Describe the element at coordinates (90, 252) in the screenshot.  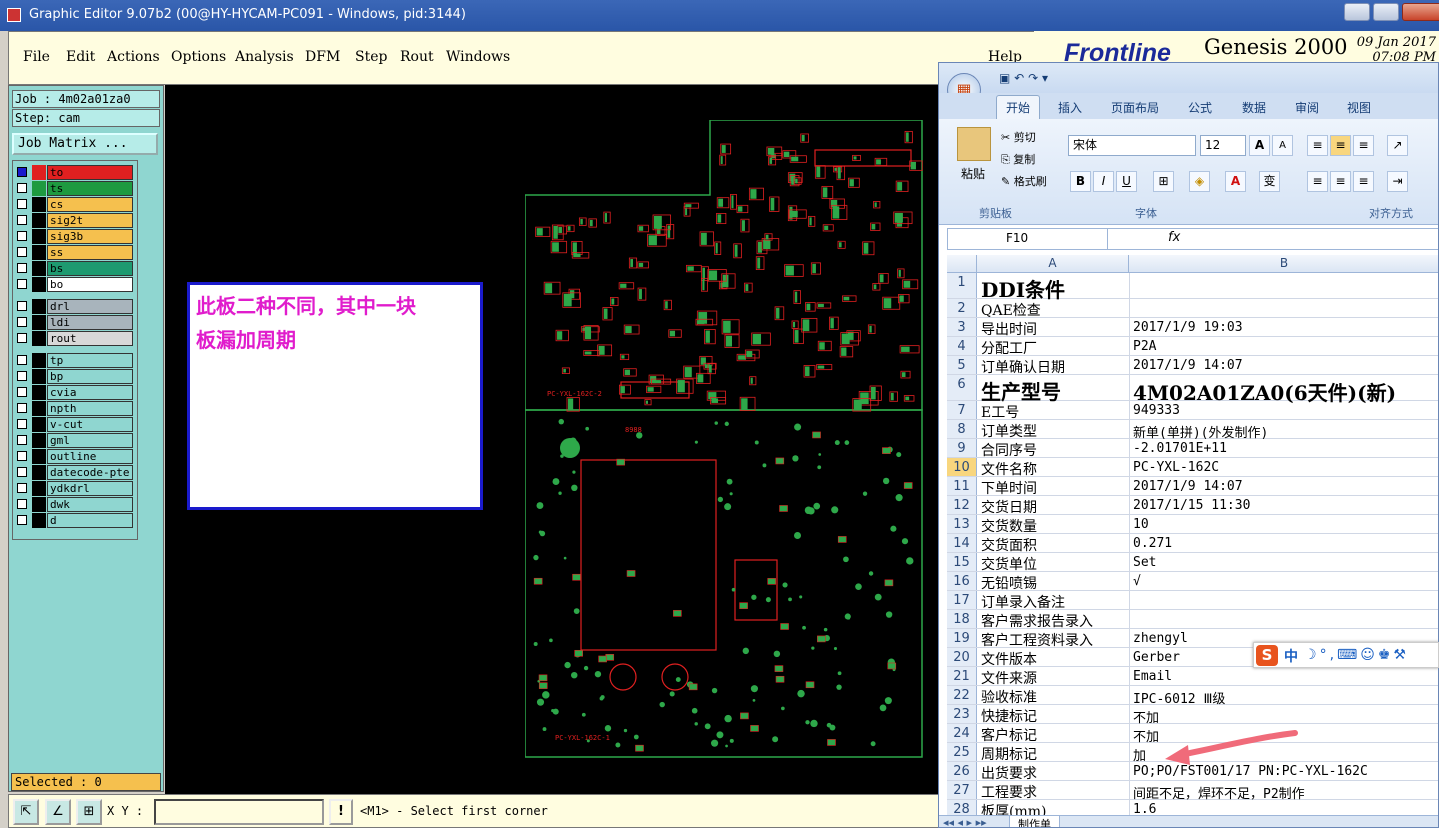
I see `layer-name: ss` at that location.